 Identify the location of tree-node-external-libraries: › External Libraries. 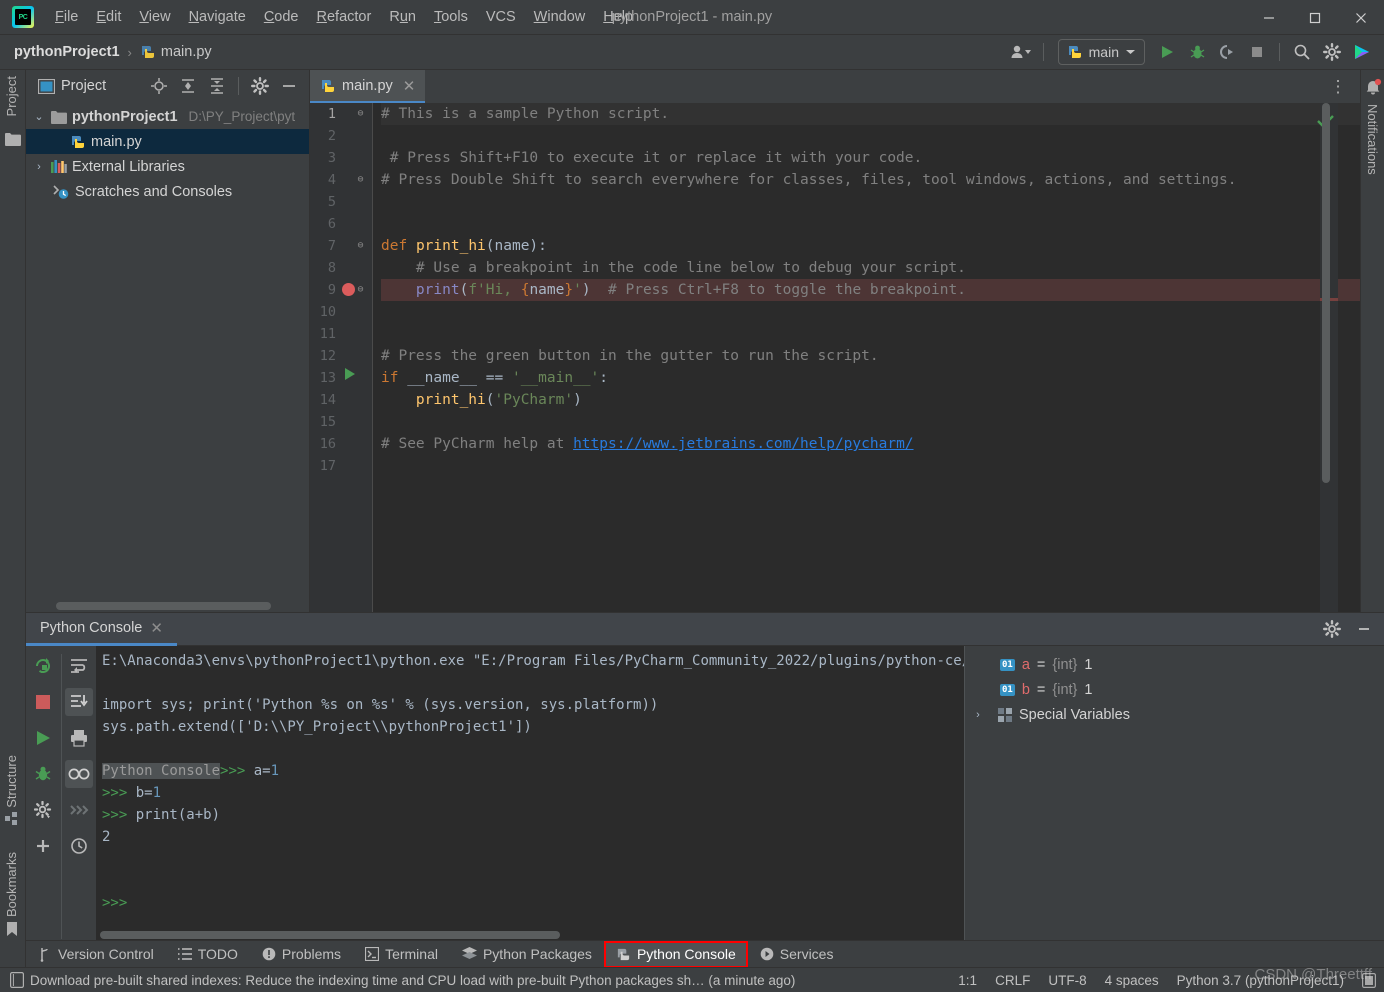
(167, 166).